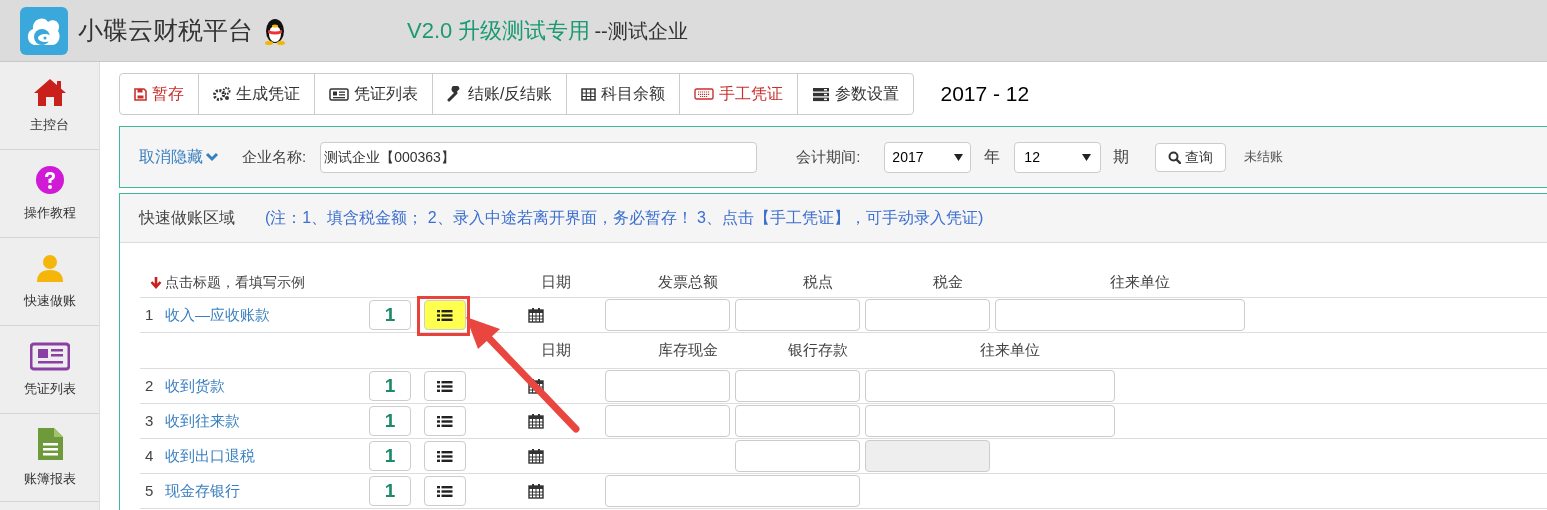  I want to click on hint-text: 点击标题，看填写示例, so click(235, 282).